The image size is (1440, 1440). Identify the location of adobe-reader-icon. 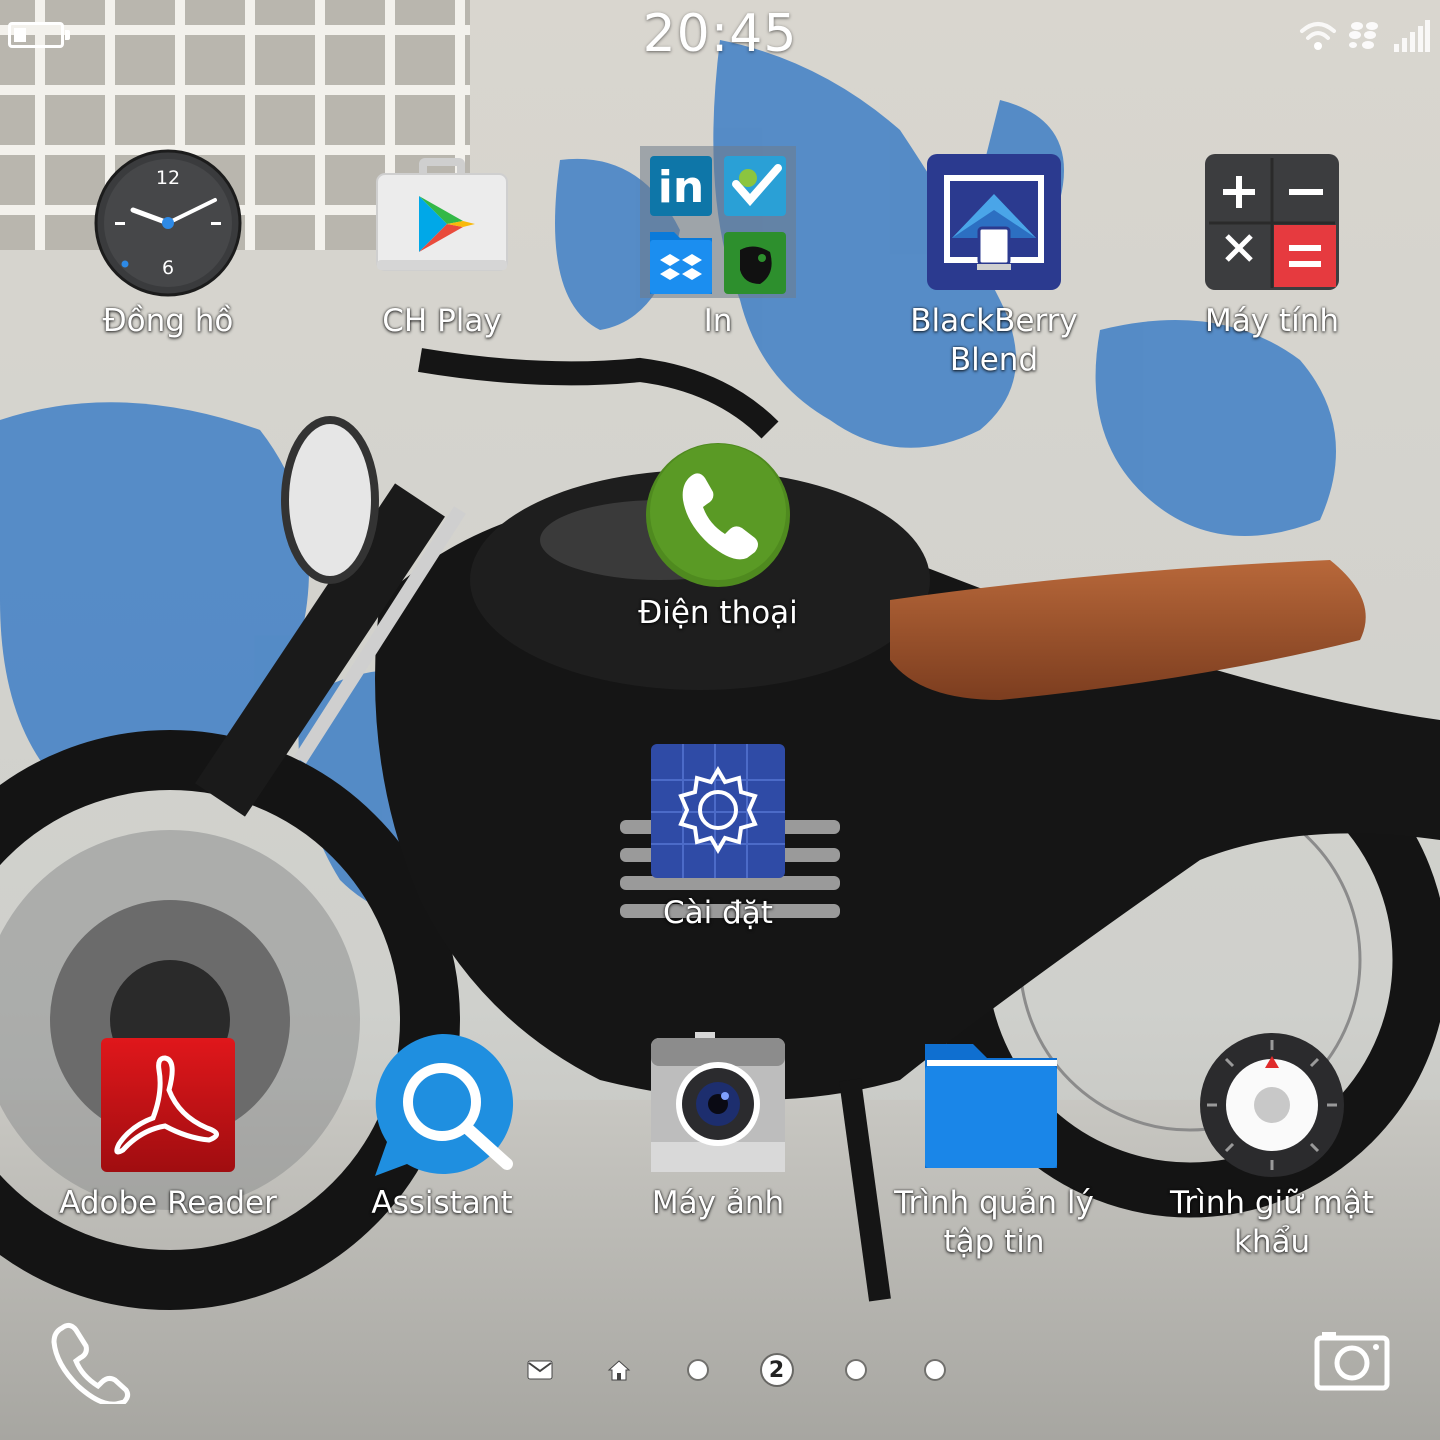
(168, 1105).